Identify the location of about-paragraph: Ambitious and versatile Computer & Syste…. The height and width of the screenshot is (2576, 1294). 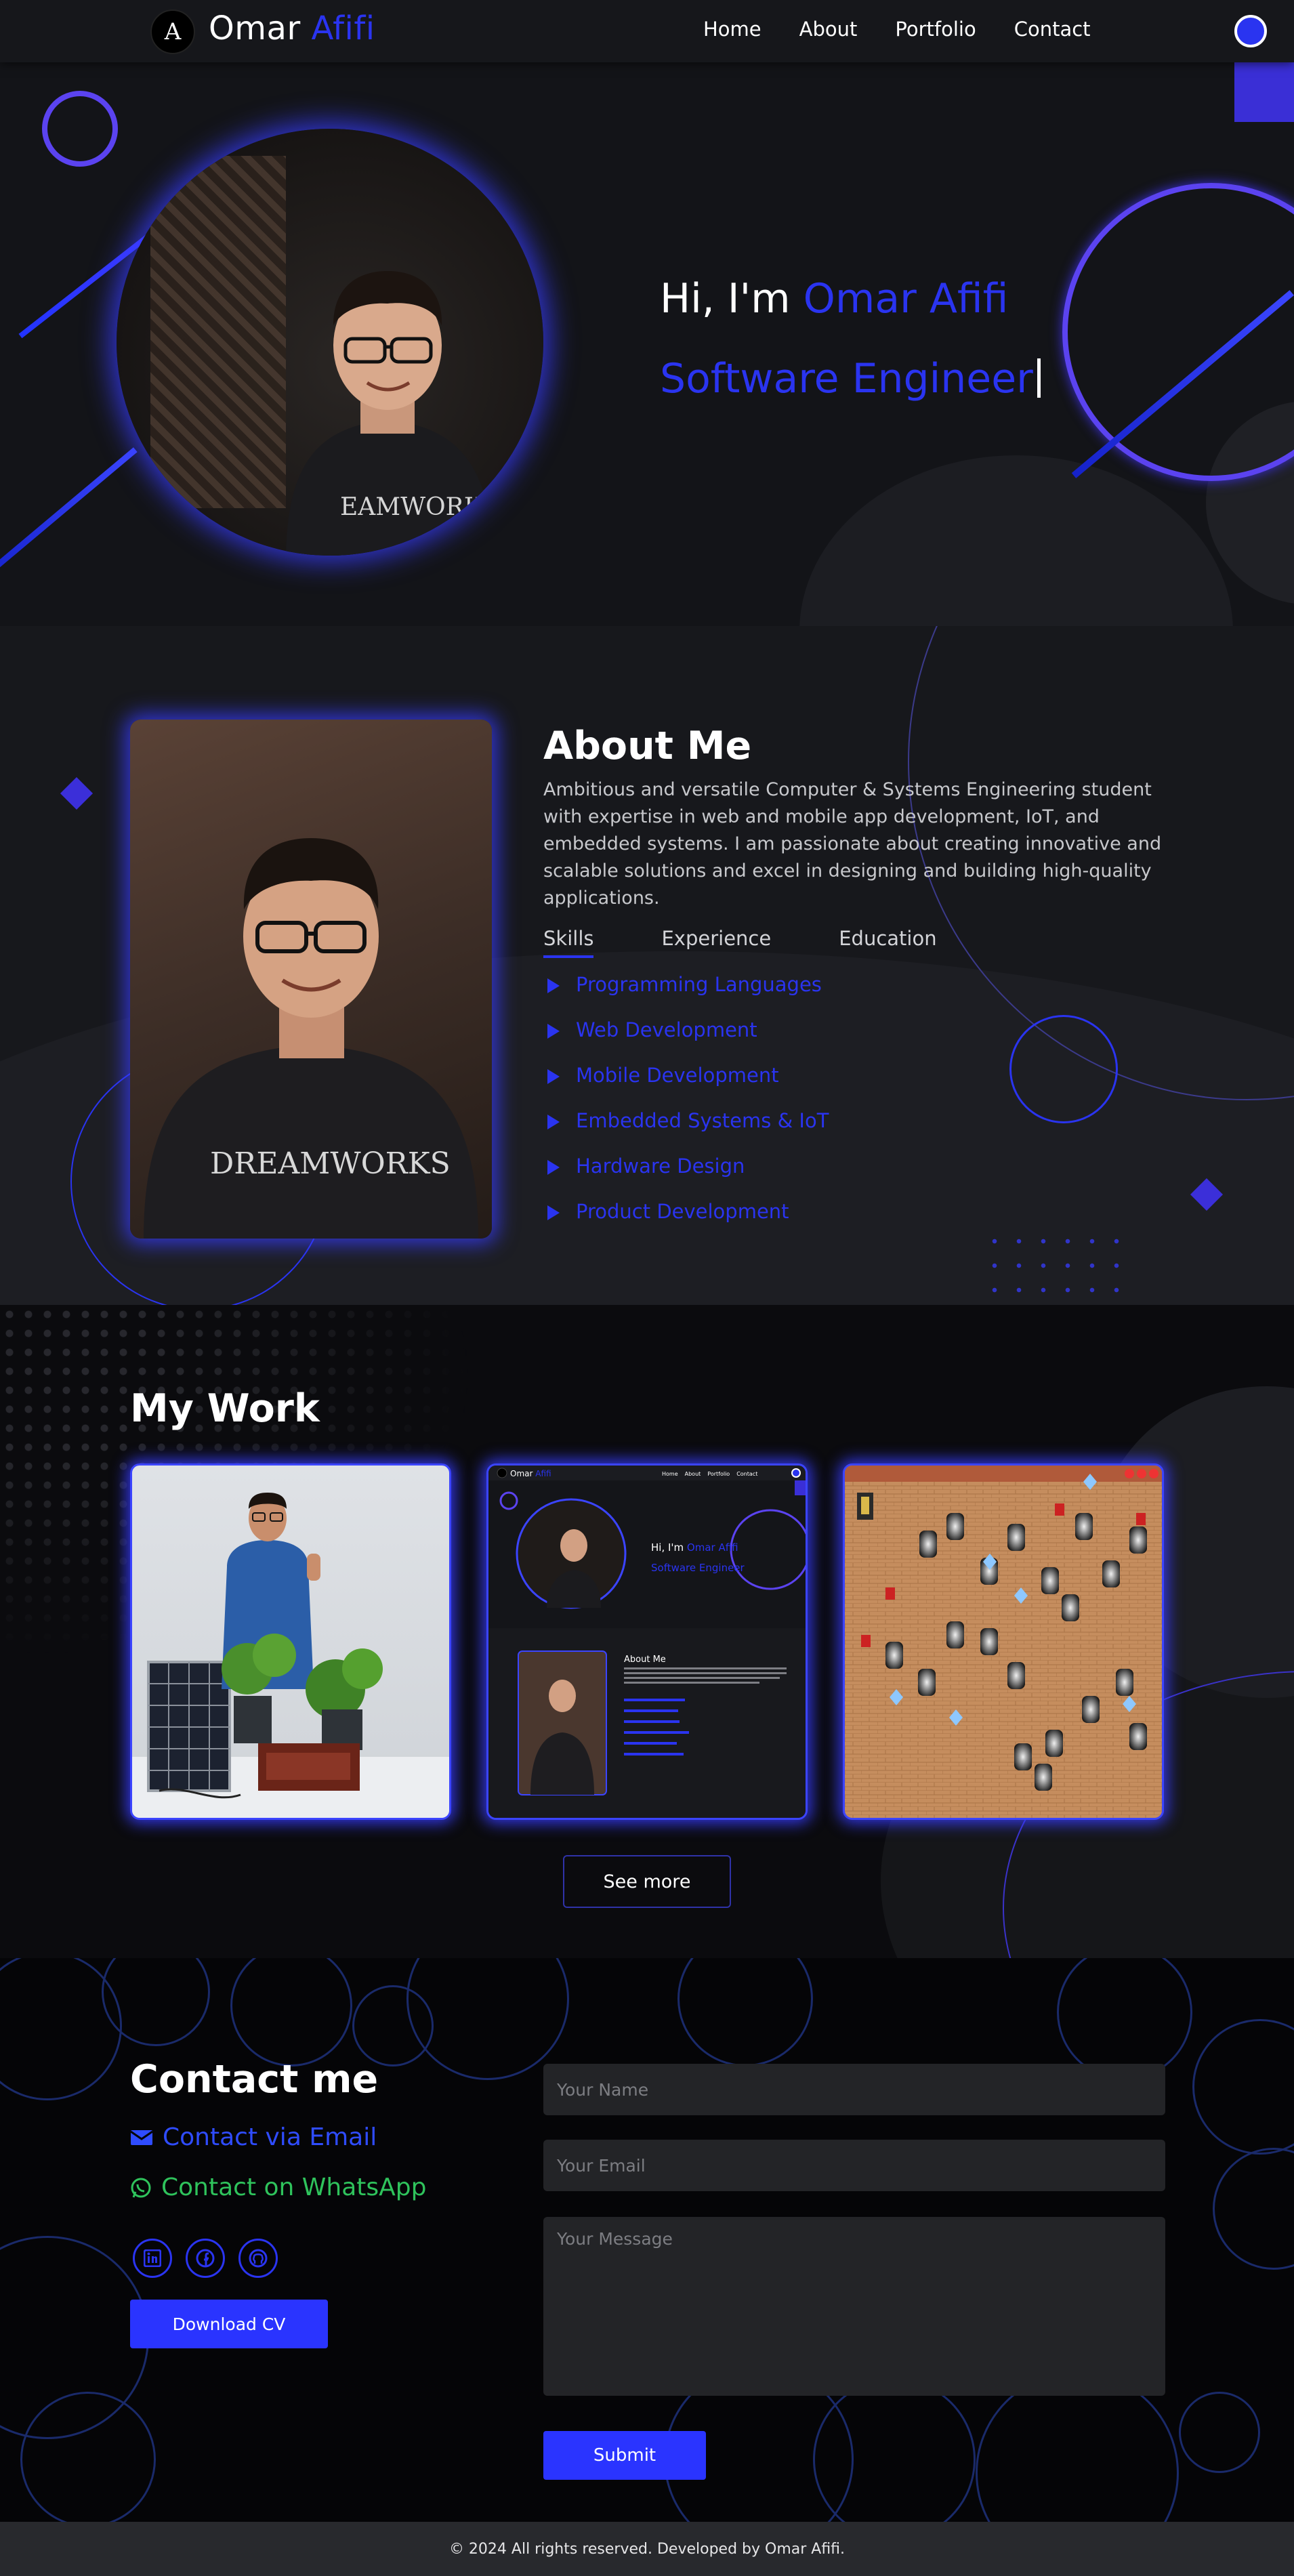
(852, 844).